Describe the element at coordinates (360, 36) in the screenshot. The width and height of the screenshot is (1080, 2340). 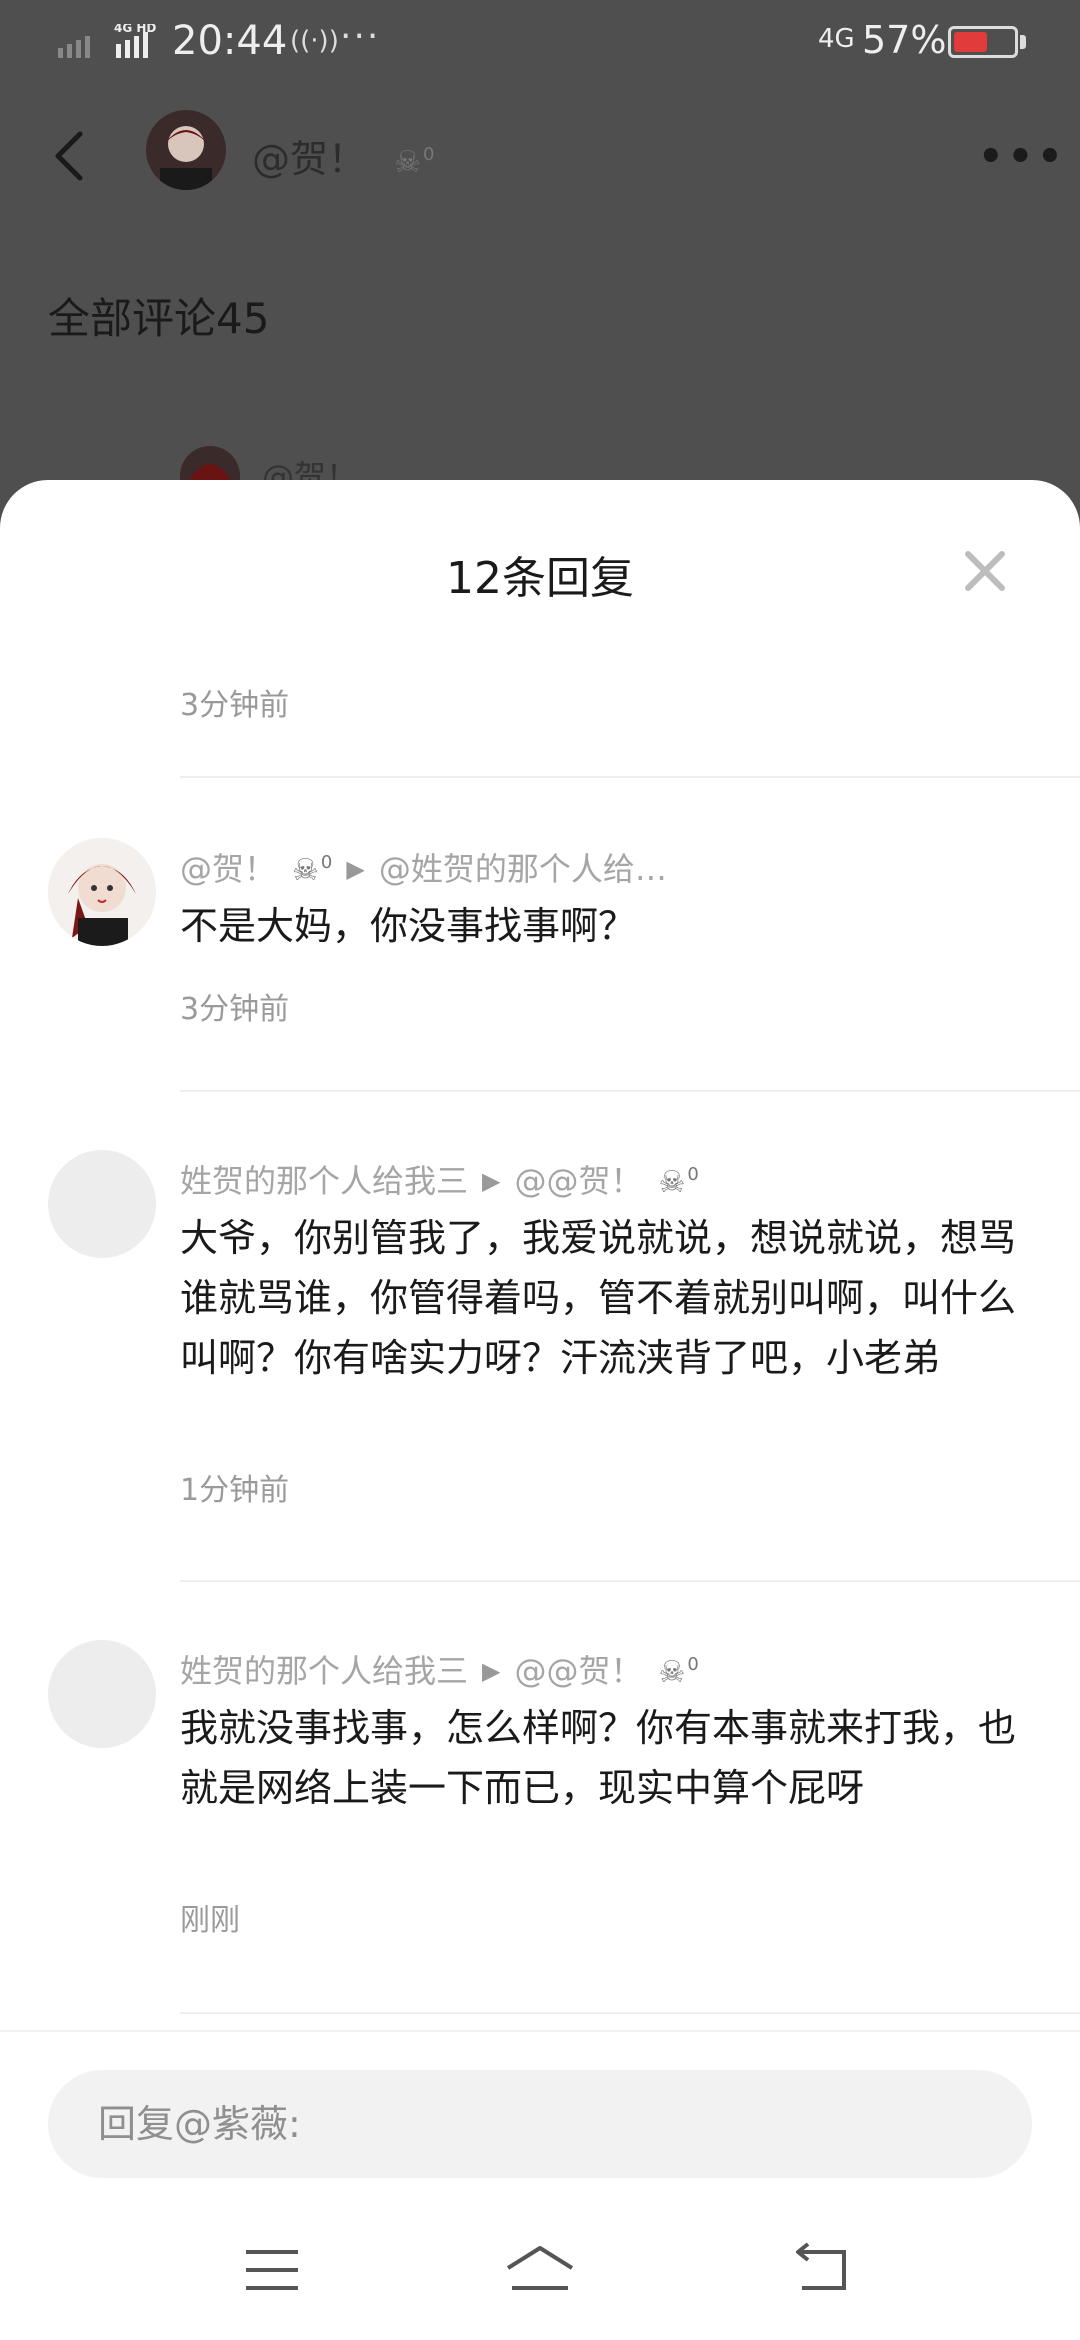
I see `more-notifications-icon: ···` at that location.